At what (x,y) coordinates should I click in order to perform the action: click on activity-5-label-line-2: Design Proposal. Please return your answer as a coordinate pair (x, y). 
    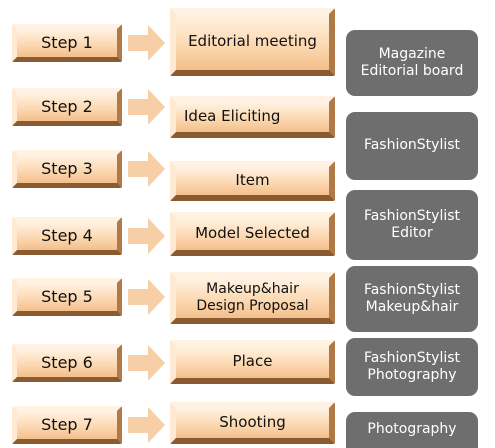
    Looking at the image, I should click on (252, 306).